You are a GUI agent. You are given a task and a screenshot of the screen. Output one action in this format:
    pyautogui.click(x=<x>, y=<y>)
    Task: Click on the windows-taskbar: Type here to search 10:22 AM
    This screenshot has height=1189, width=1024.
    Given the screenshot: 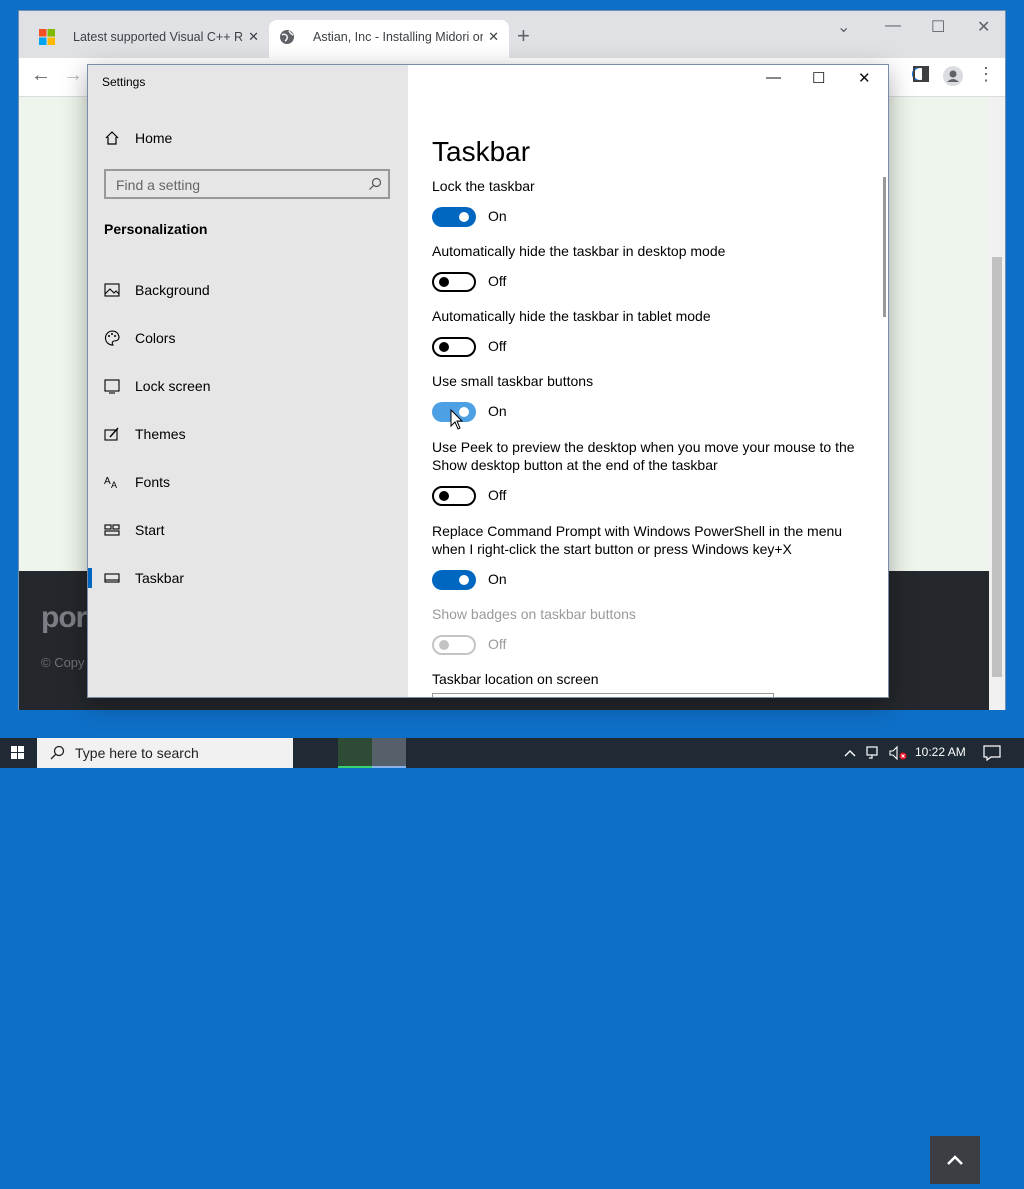 What is the action you would take?
    pyautogui.click(x=512, y=753)
    